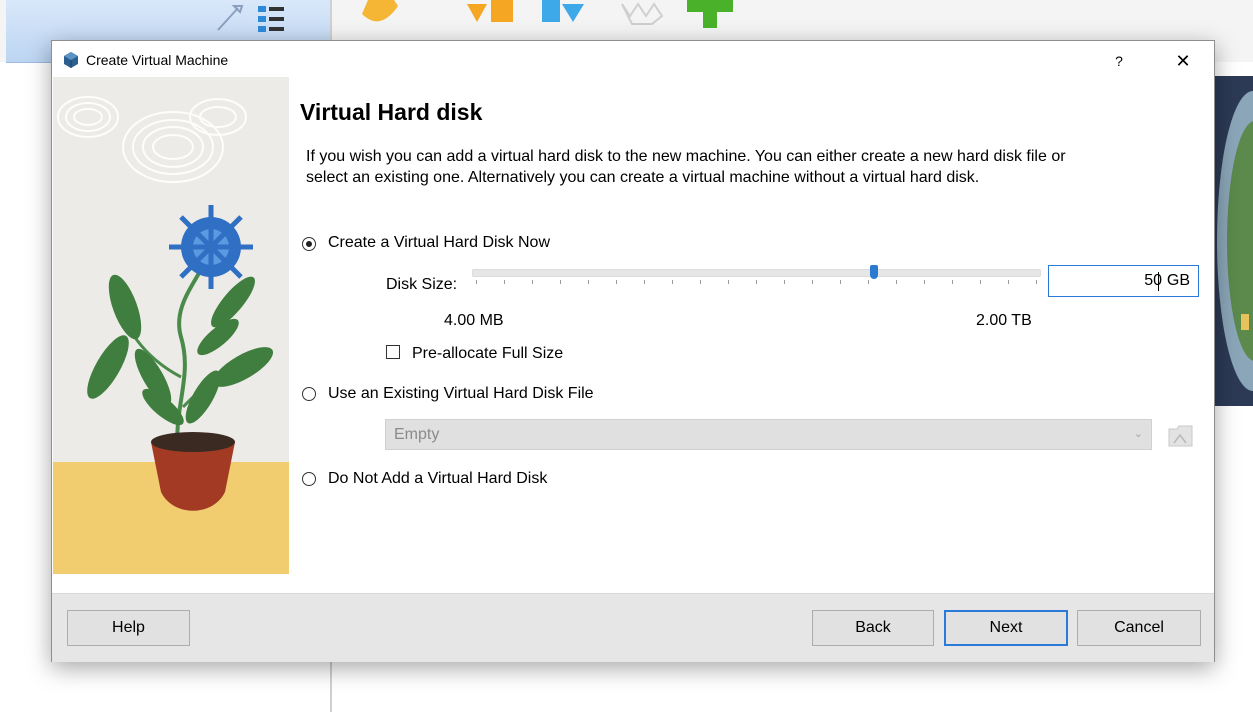 The height and width of the screenshot is (712, 1253). Describe the element at coordinates (461, 394) in the screenshot. I see `use-existing-label: Use an Existing Virtual Hard Disk File` at that location.